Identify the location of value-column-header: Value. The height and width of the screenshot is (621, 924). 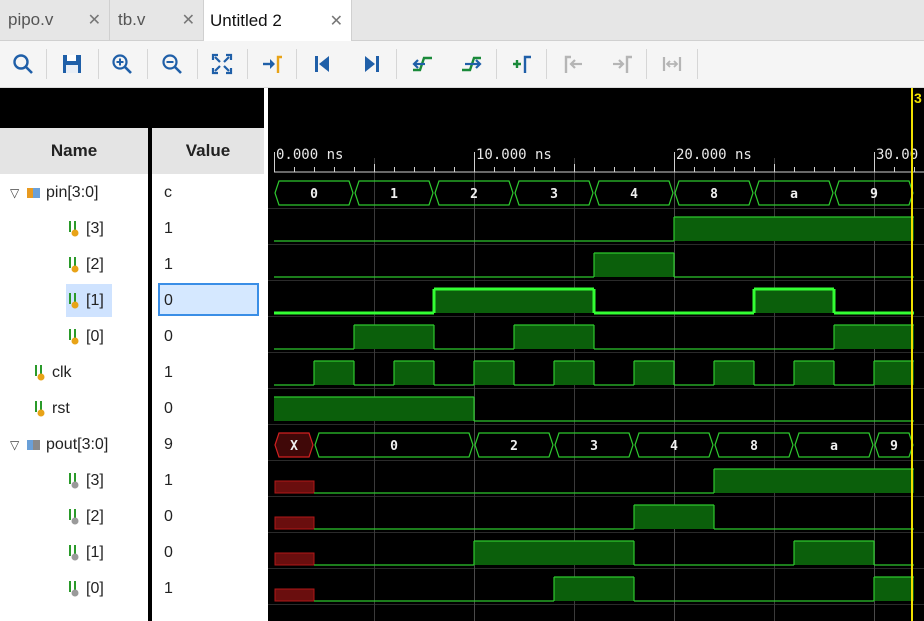
(208, 151).